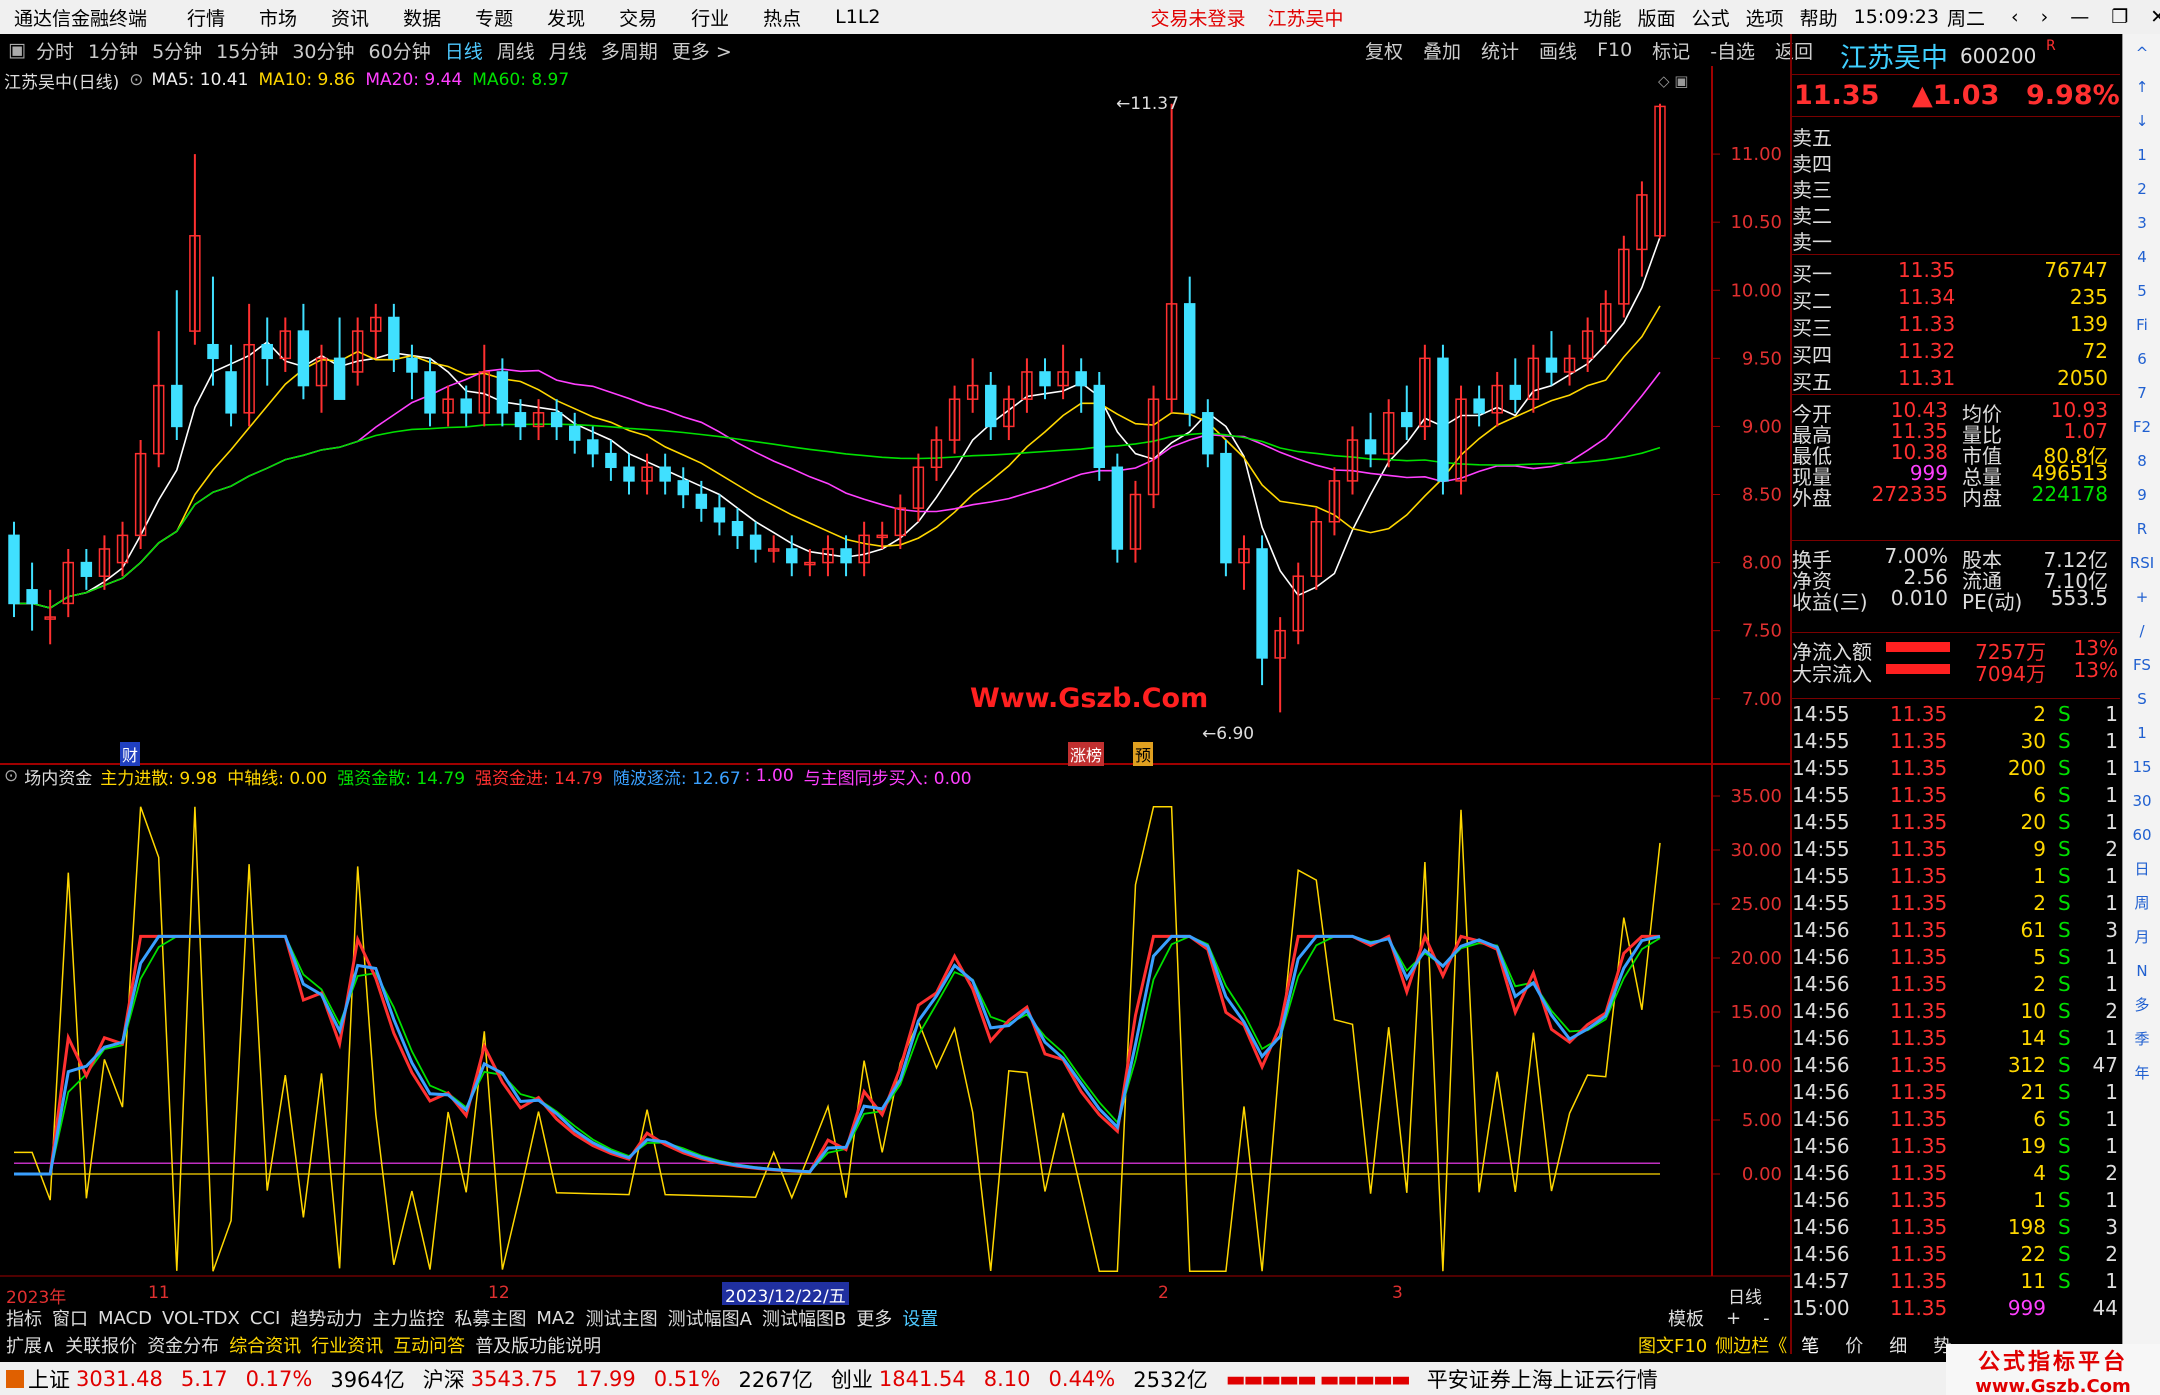 The image size is (2160, 1395). Describe the element at coordinates (422, 17) in the screenshot. I see `menu-data: 数据` at that location.